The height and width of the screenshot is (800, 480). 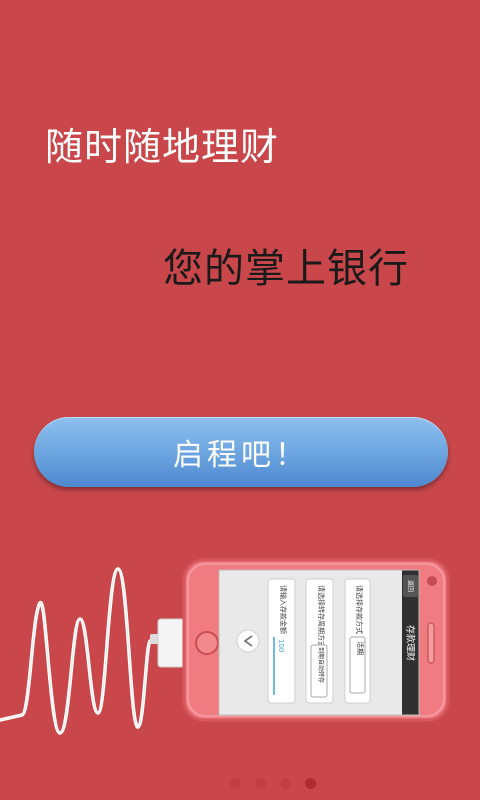 I want to click on page-indicator, so click(x=273, y=783).